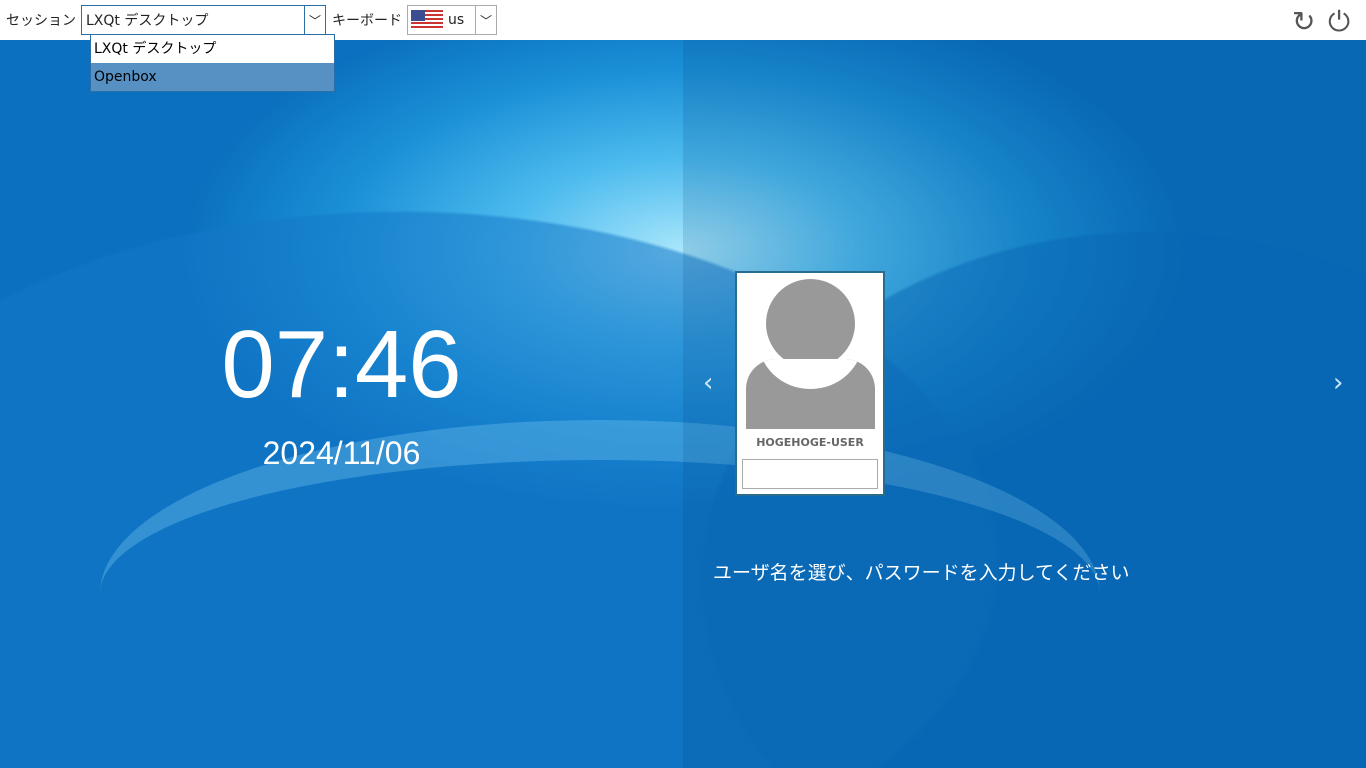 The height and width of the screenshot is (768, 1366). I want to click on keyboard-label: キーボード, so click(367, 21).